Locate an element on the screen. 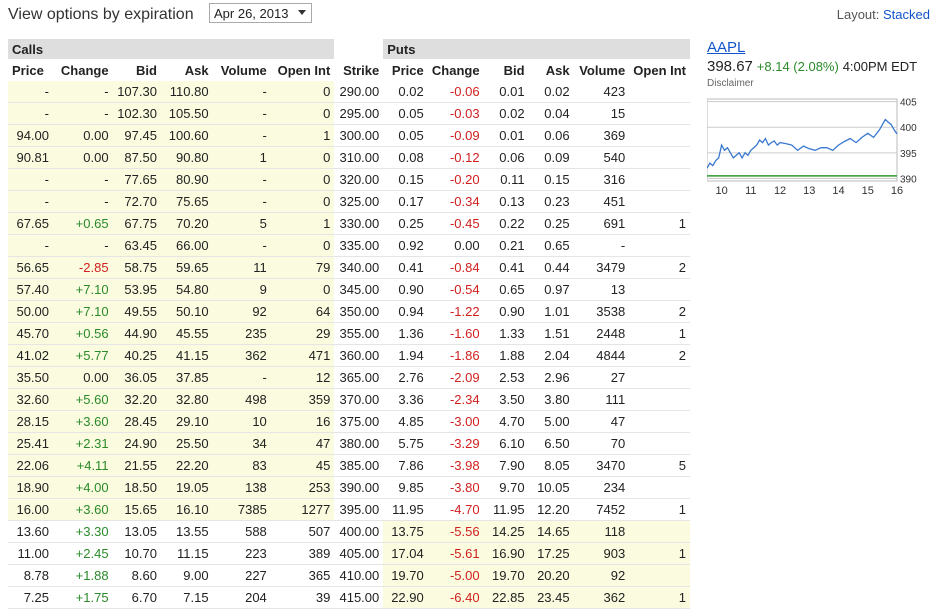 The width and height of the screenshot is (930, 609). put-price-cell: 0.02 is located at coordinates (405, 92).